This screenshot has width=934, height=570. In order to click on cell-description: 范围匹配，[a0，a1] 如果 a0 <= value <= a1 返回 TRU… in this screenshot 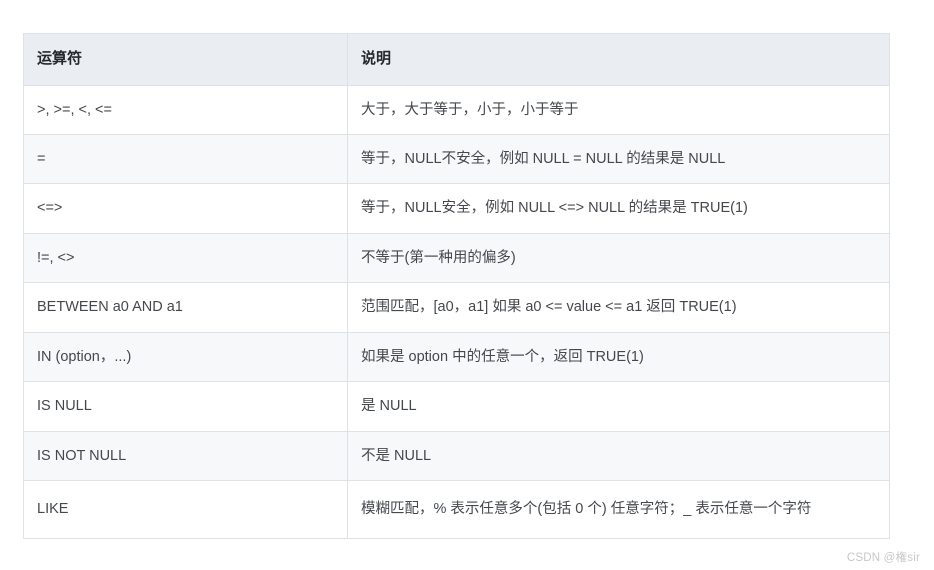, I will do `click(618, 307)`.